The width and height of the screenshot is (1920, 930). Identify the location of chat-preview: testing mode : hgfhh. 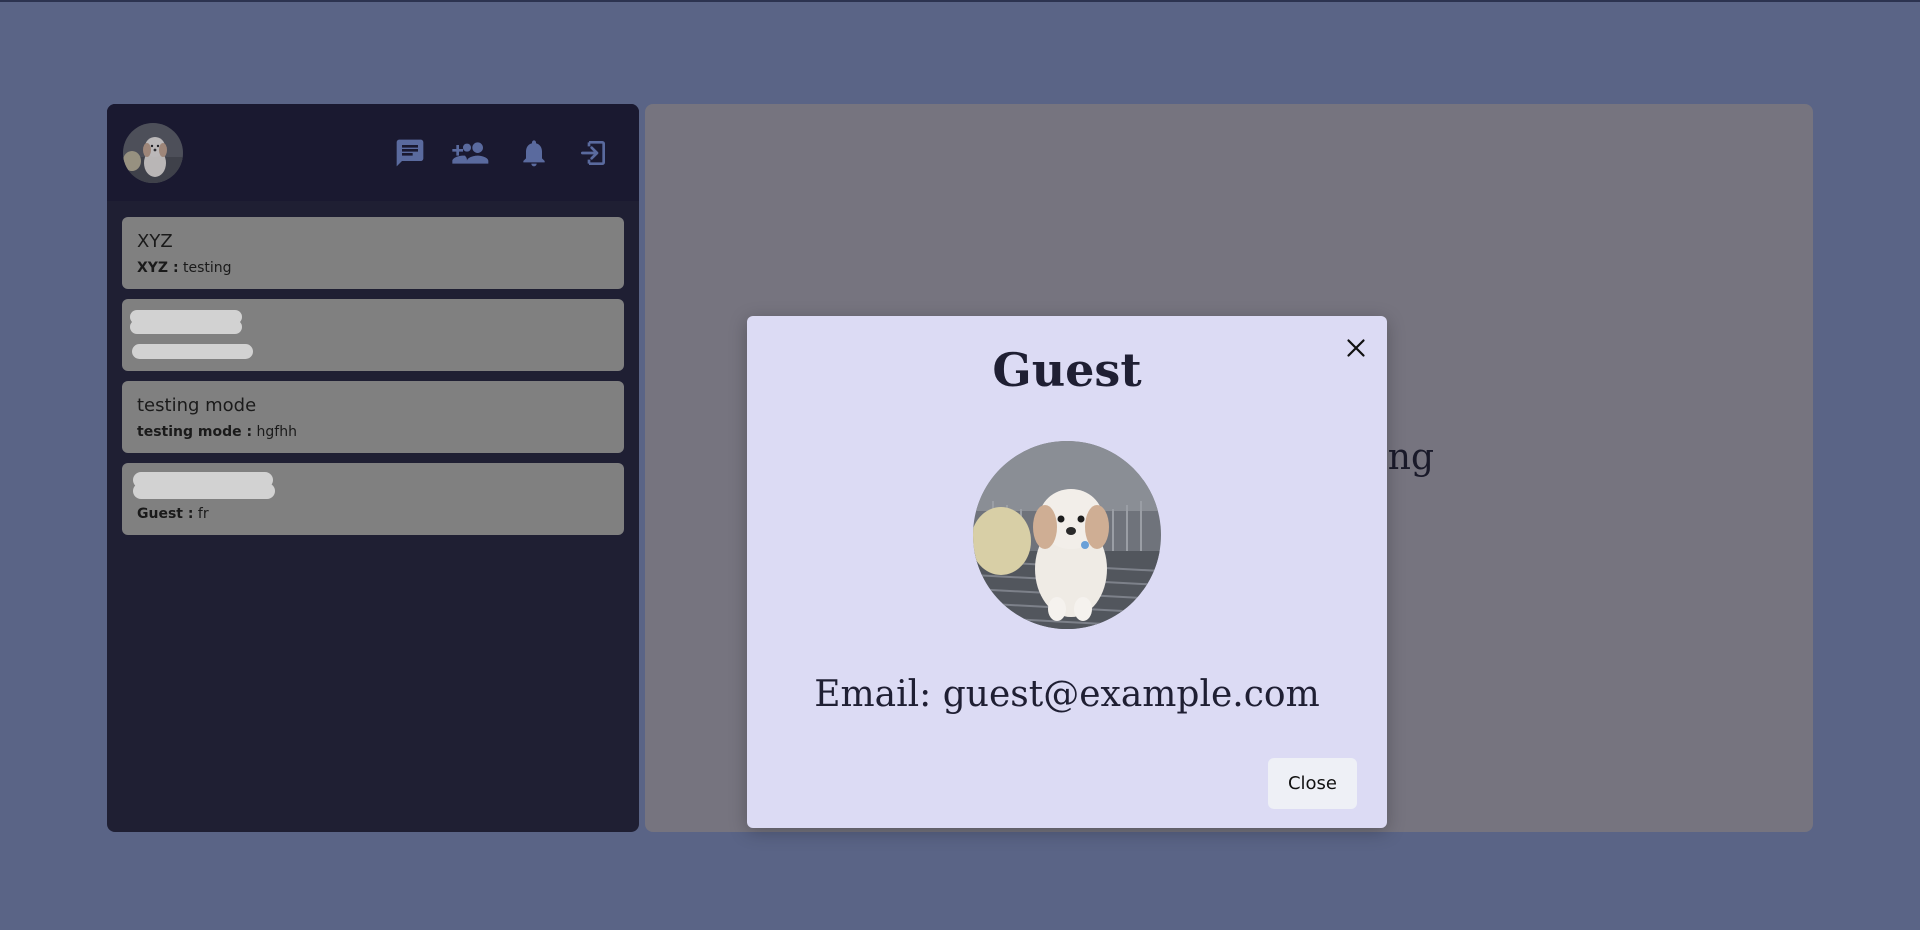
(217, 432).